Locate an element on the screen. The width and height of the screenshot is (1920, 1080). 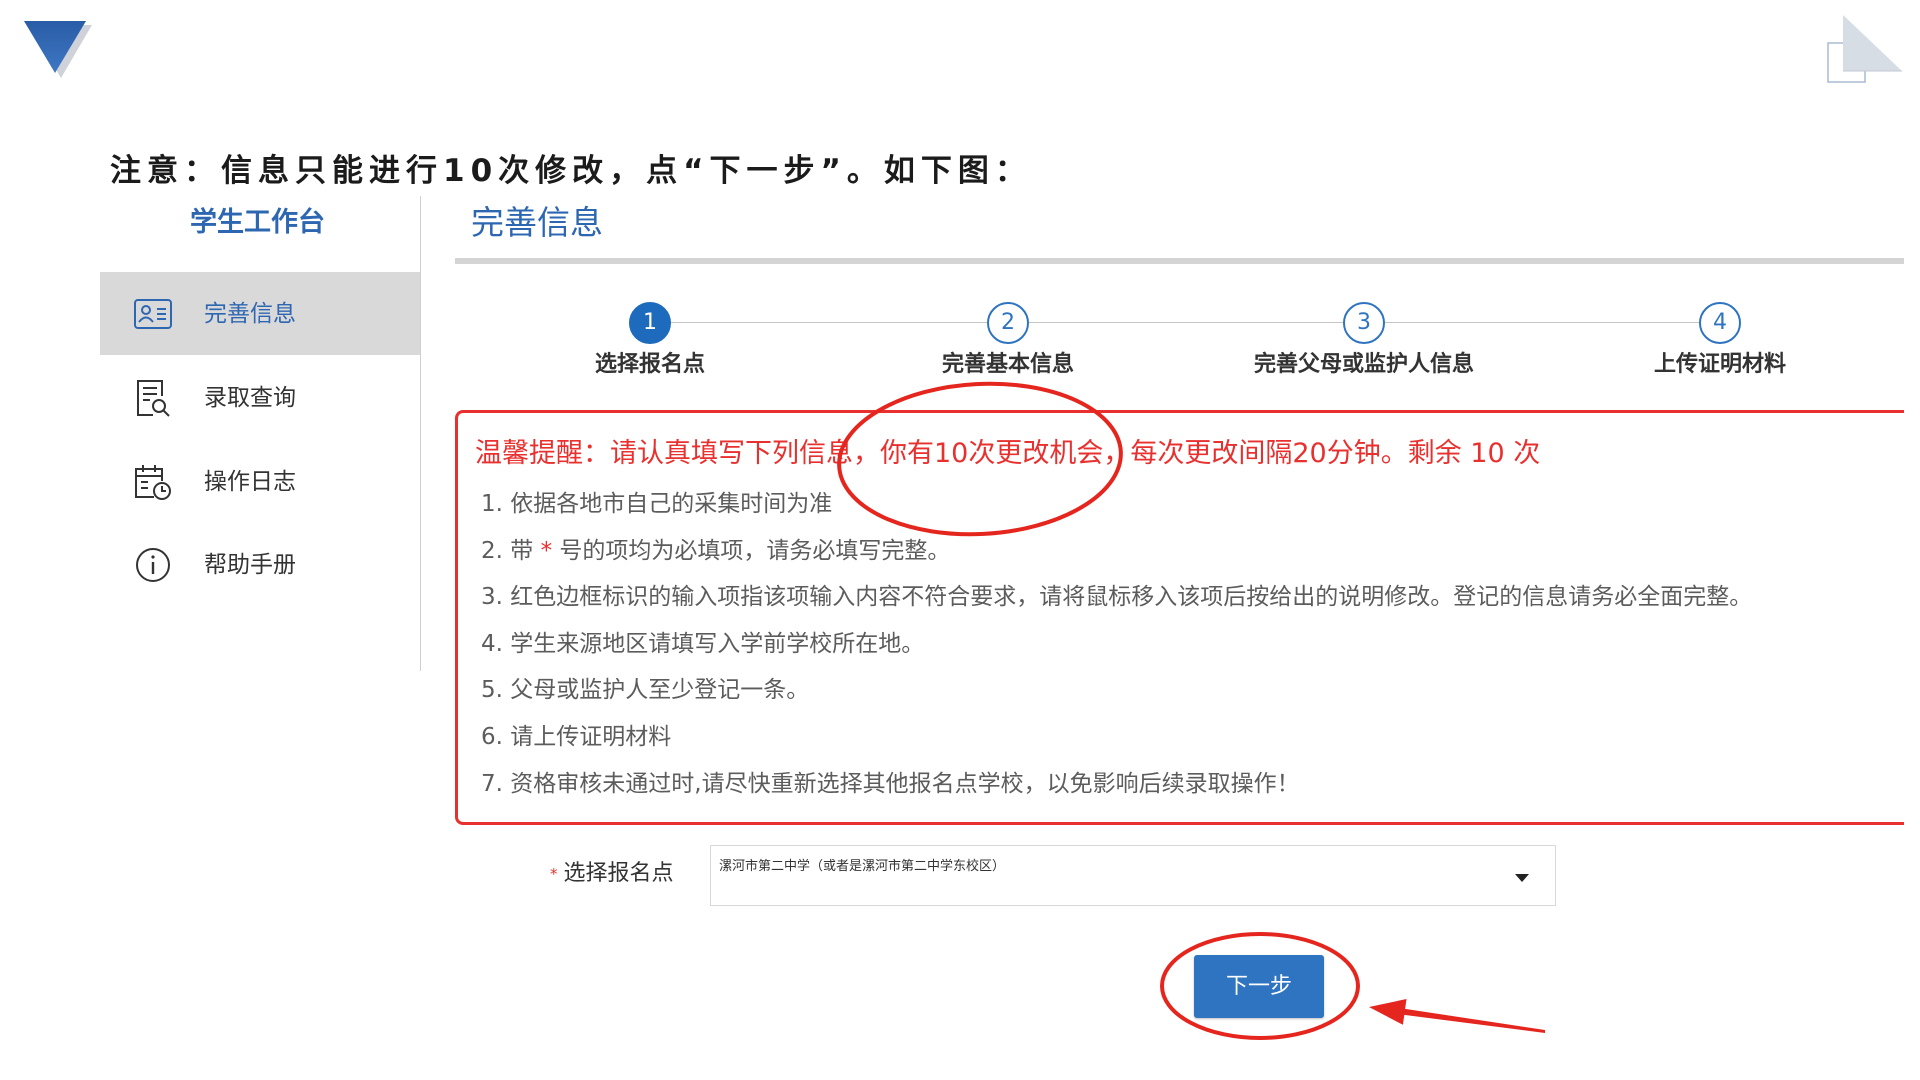
step-number-badge: 2 is located at coordinates (1008, 323).